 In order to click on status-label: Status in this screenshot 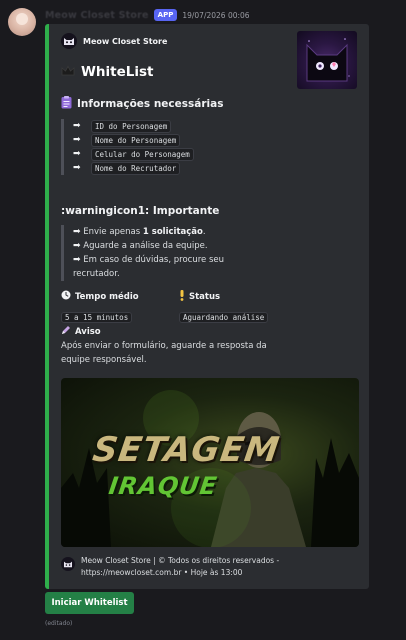, I will do `click(199, 297)`.